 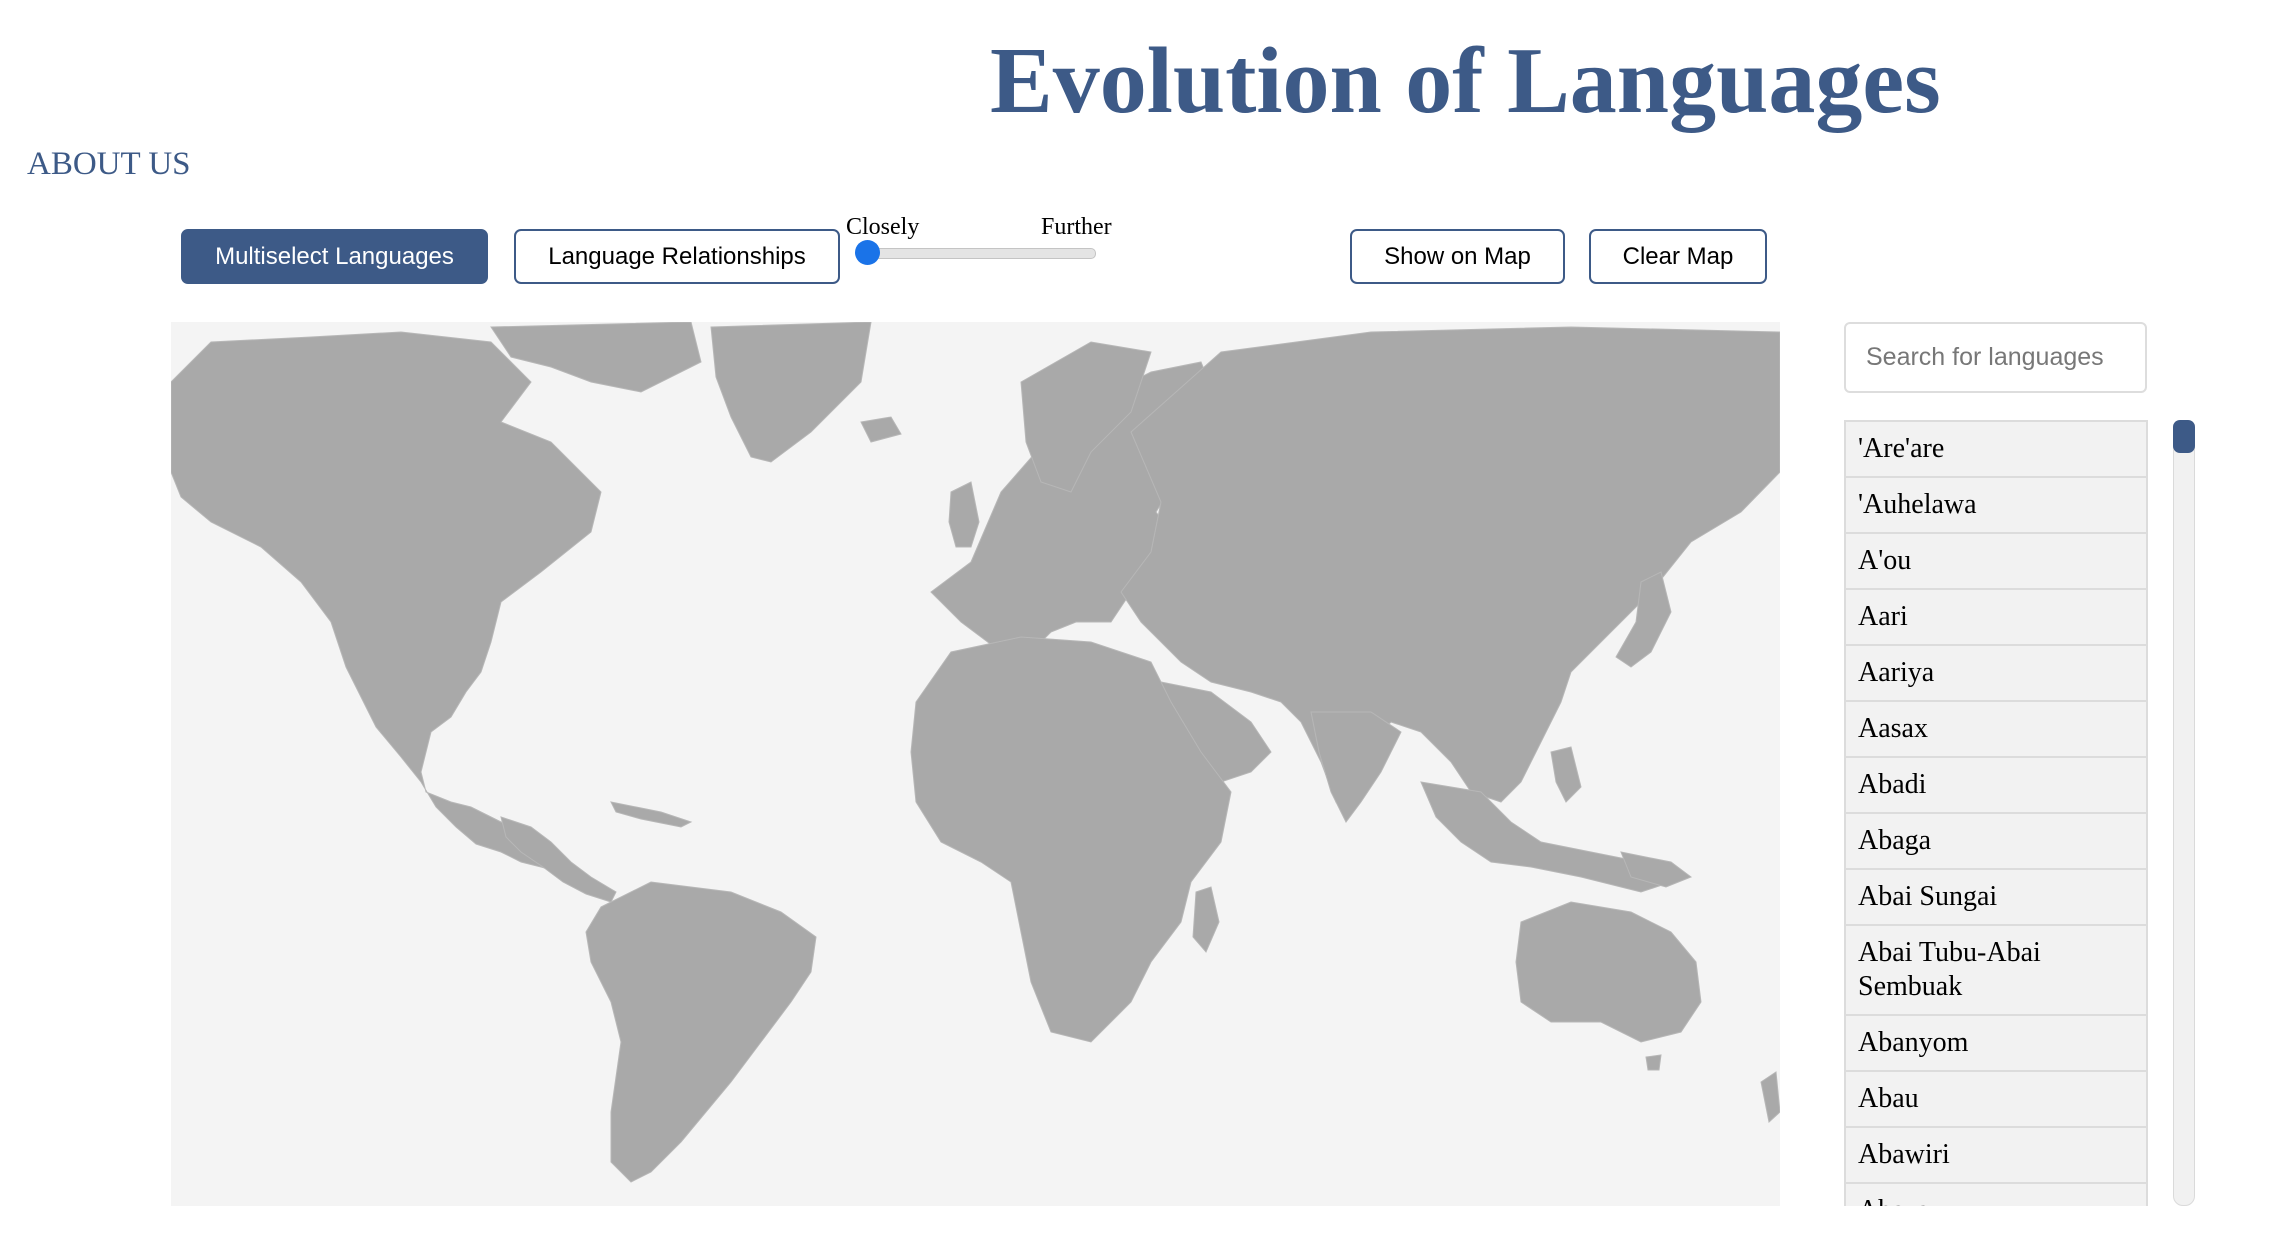 What do you see at coordinates (1356, 767) in the screenshot?
I see `india` at bounding box center [1356, 767].